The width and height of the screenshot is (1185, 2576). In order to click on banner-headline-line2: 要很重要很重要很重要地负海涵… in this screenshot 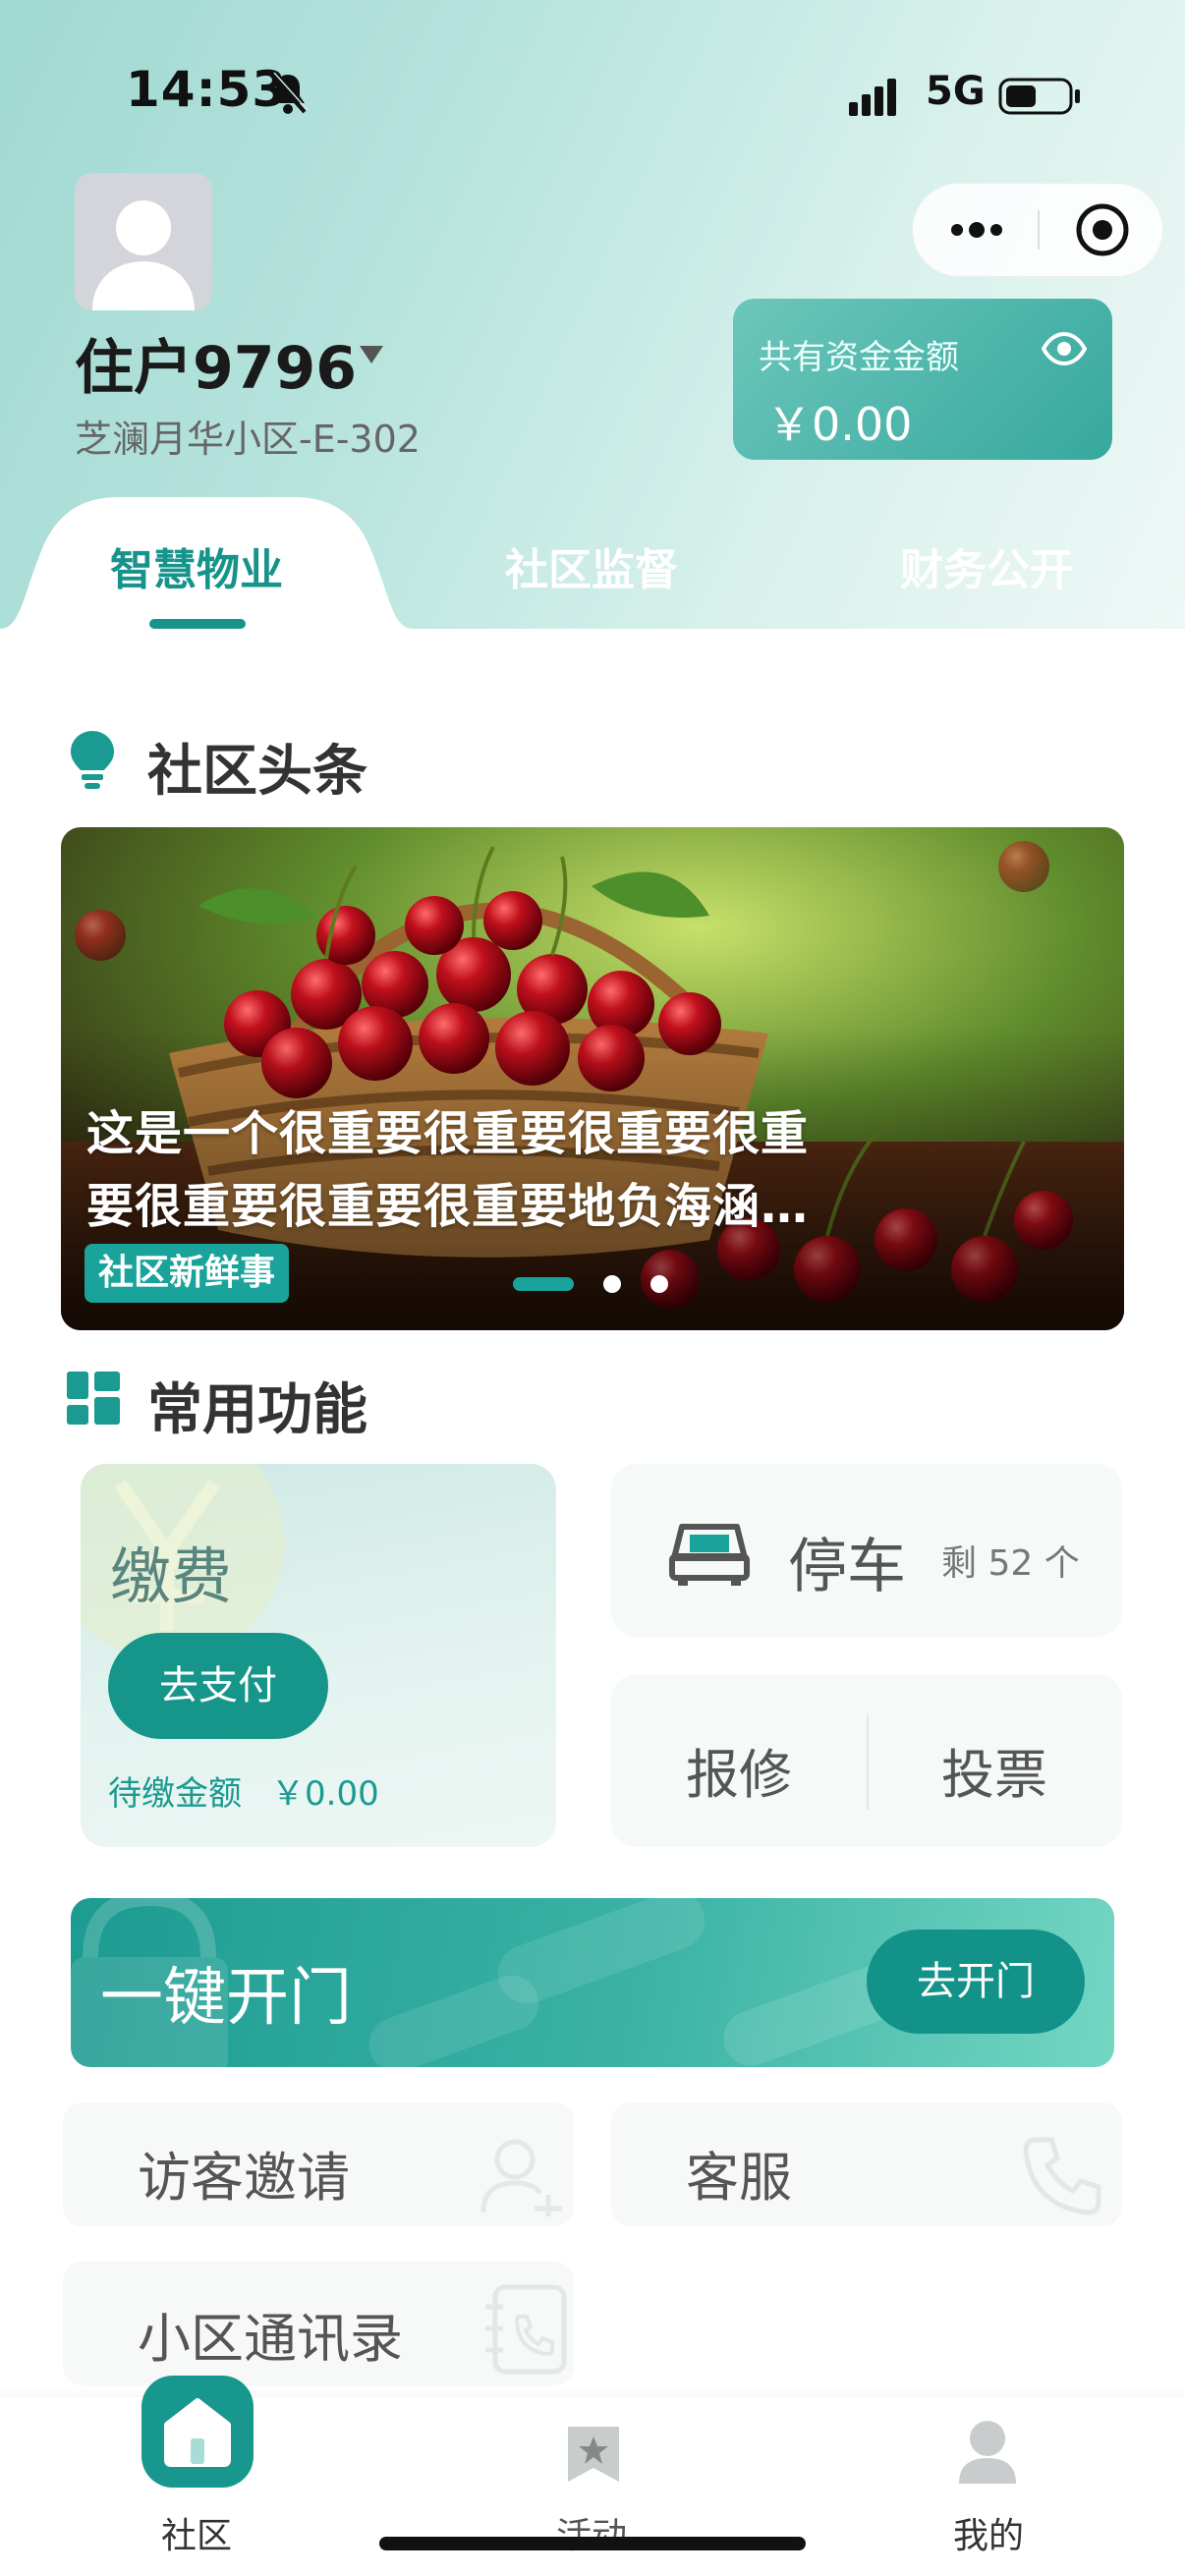, I will do `click(448, 1206)`.